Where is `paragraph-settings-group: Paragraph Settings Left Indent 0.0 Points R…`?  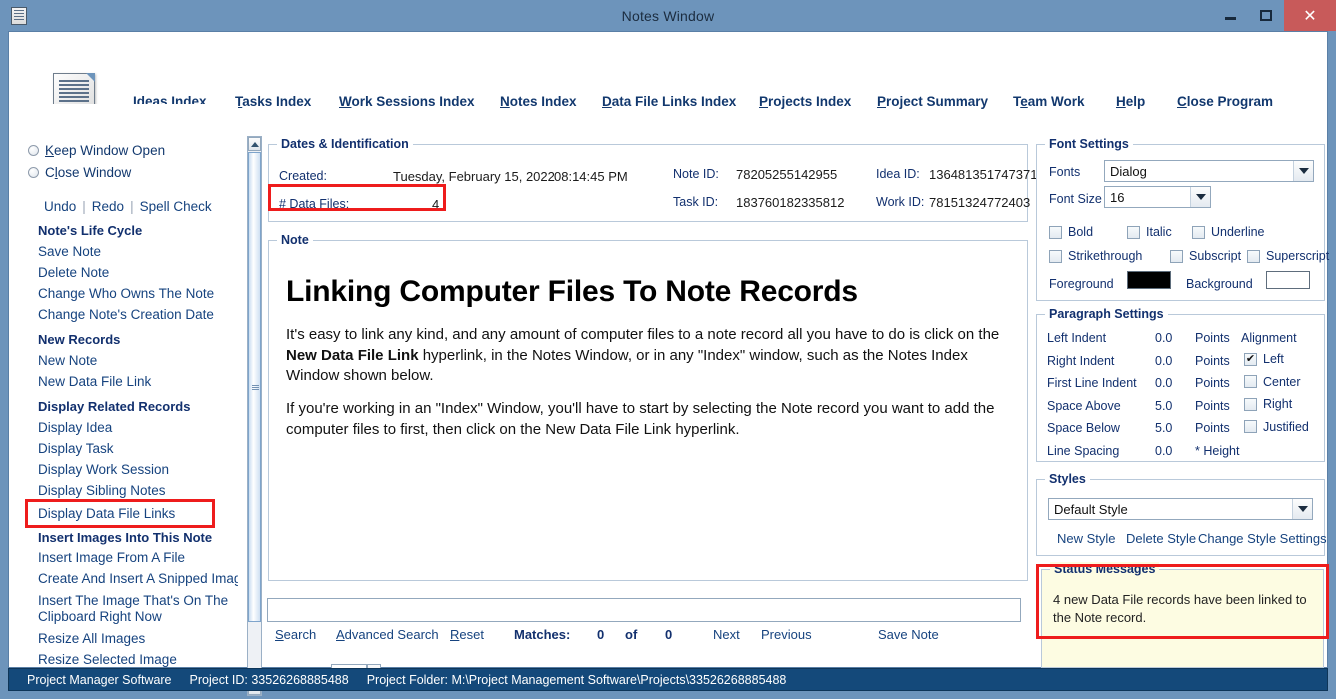 paragraph-settings-group: Paragraph Settings Left Indent 0.0 Points R… is located at coordinates (1180, 384).